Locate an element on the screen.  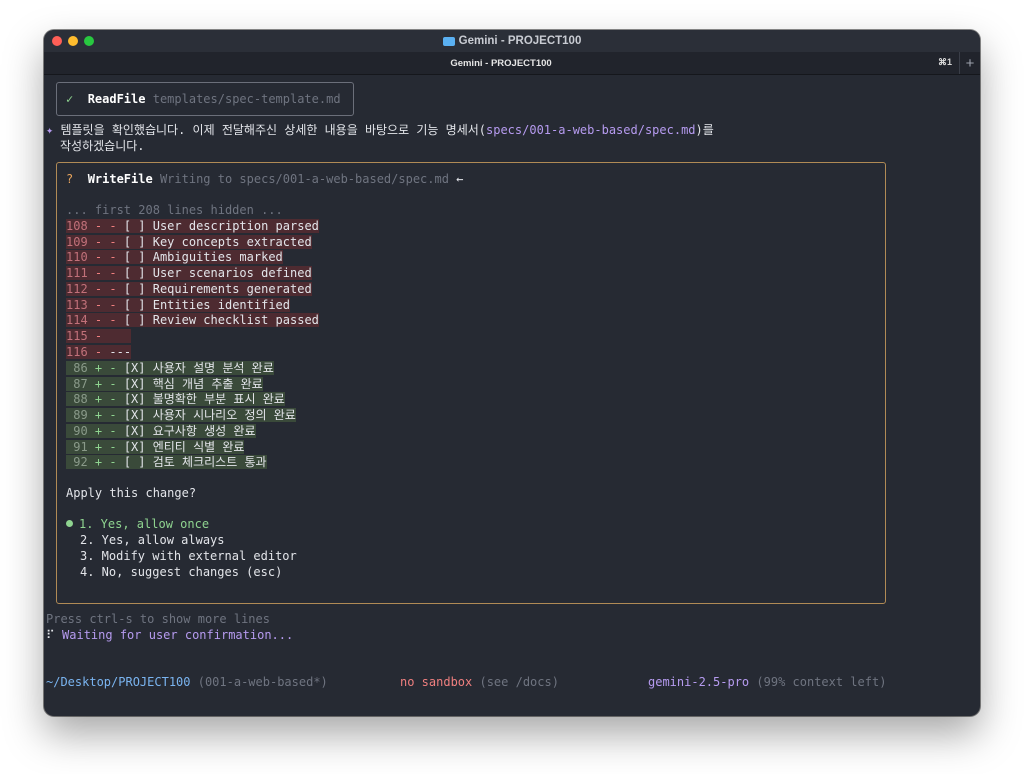
window-controls is located at coordinates (73, 41).